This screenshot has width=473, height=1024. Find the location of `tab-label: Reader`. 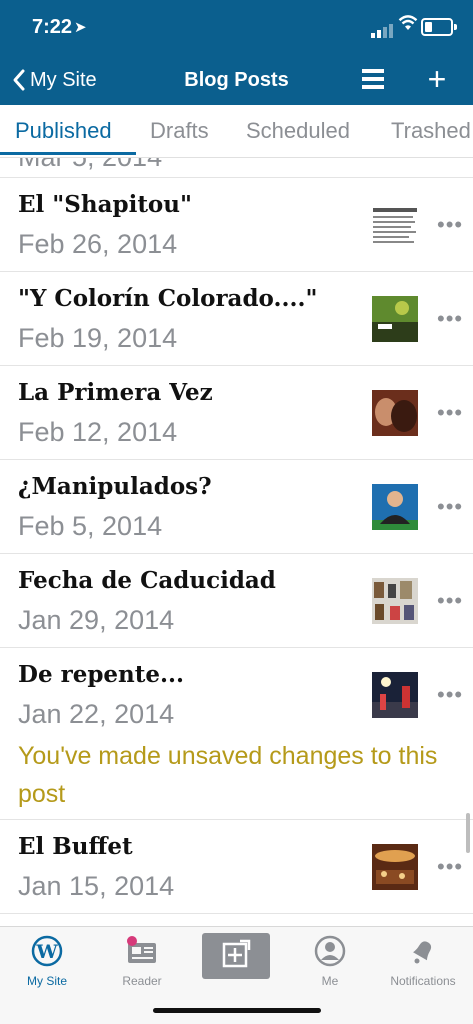

tab-label: Reader is located at coordinates (142, 981).